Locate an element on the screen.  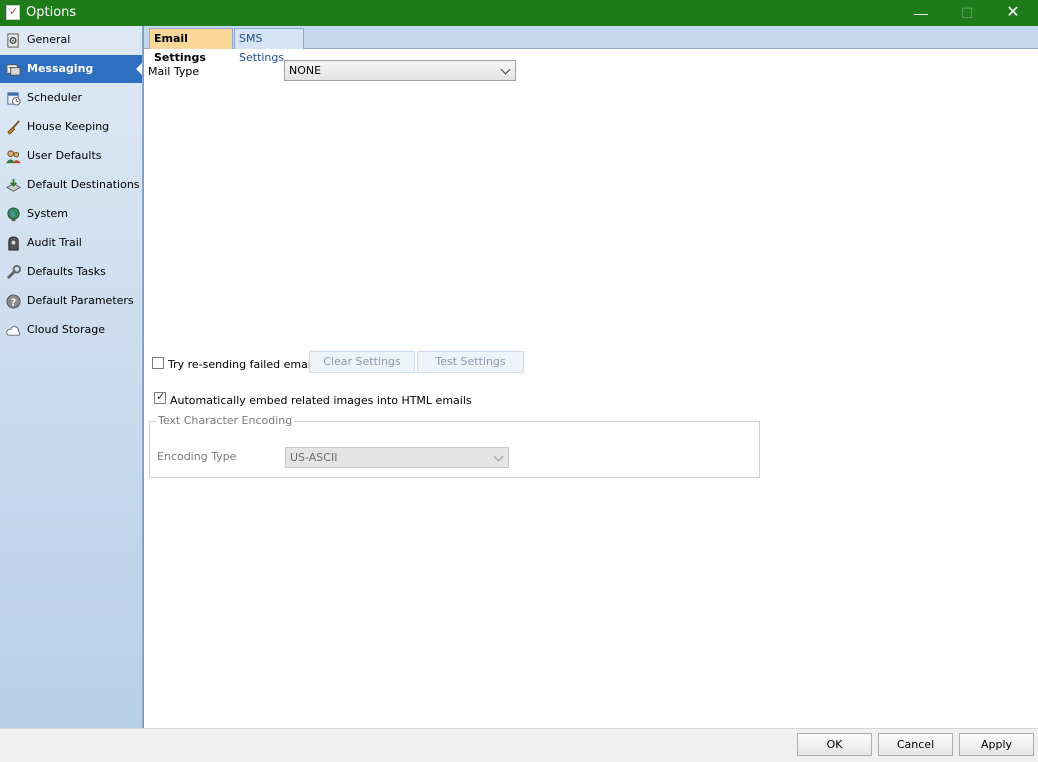
encoding-type-dropdown: US-ASCII is located at coordinates (397, 457).